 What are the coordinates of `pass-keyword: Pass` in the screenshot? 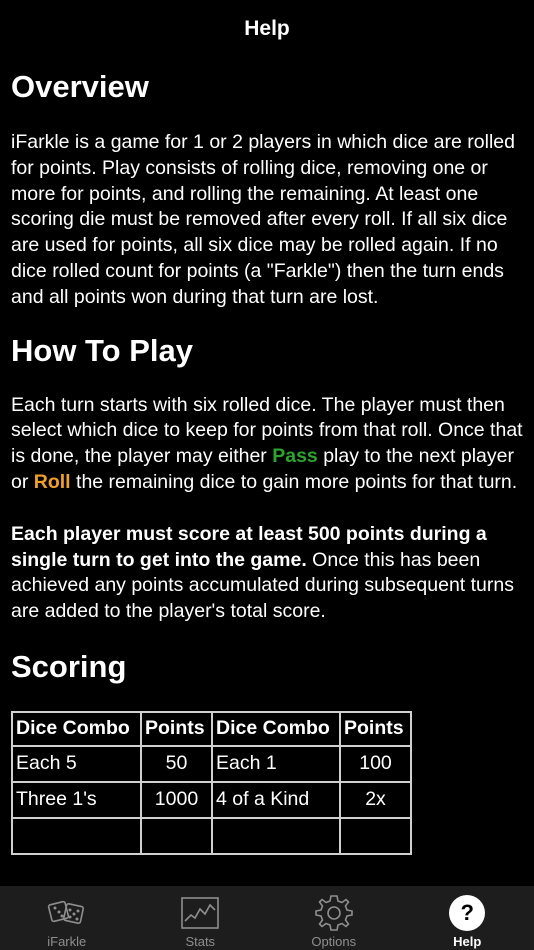 It's located at (295, 456).